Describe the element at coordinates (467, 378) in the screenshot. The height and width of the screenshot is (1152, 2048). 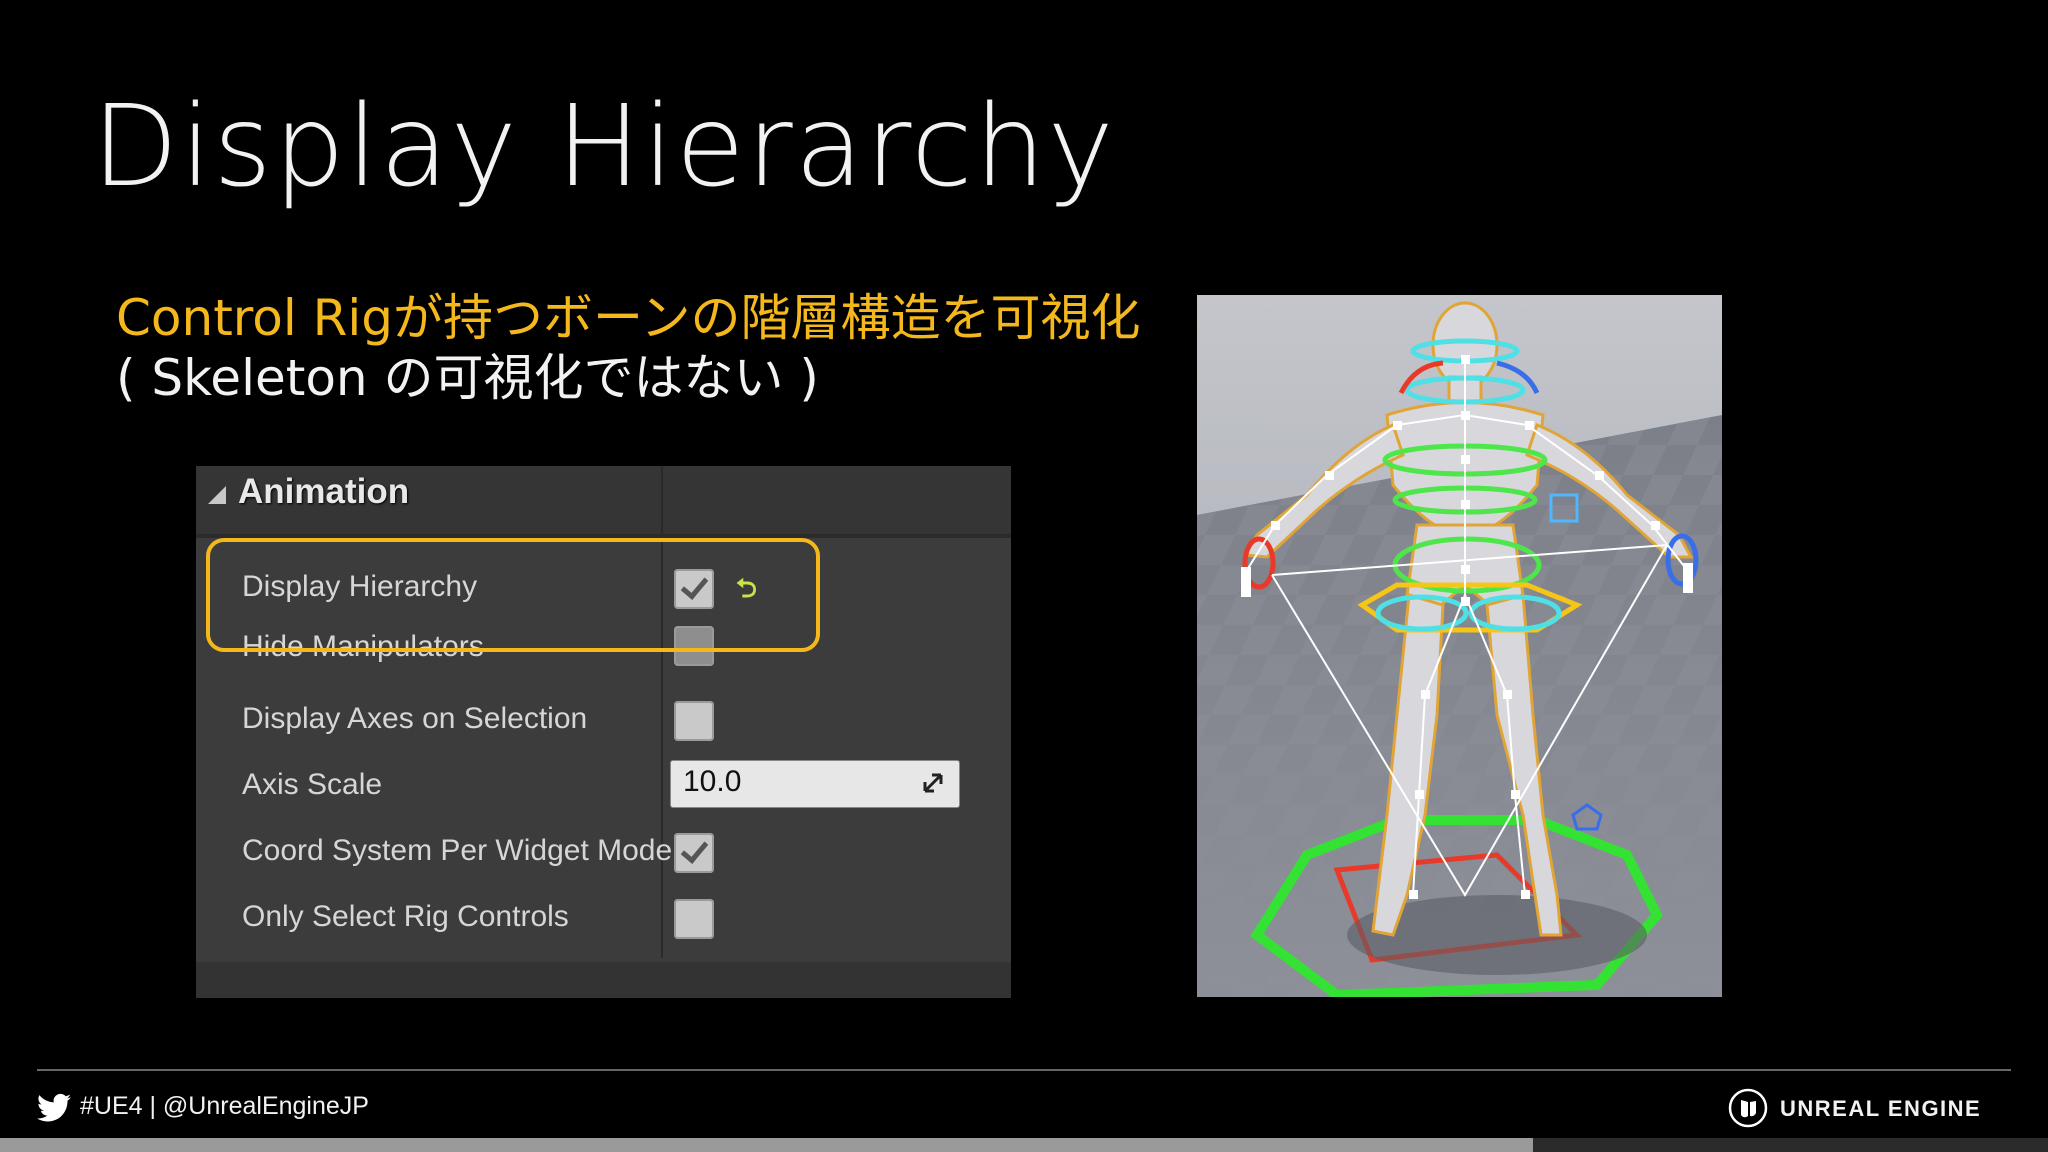
I see `subtitle-line-2: ( Skeleton の可視化ではない )` at that location.